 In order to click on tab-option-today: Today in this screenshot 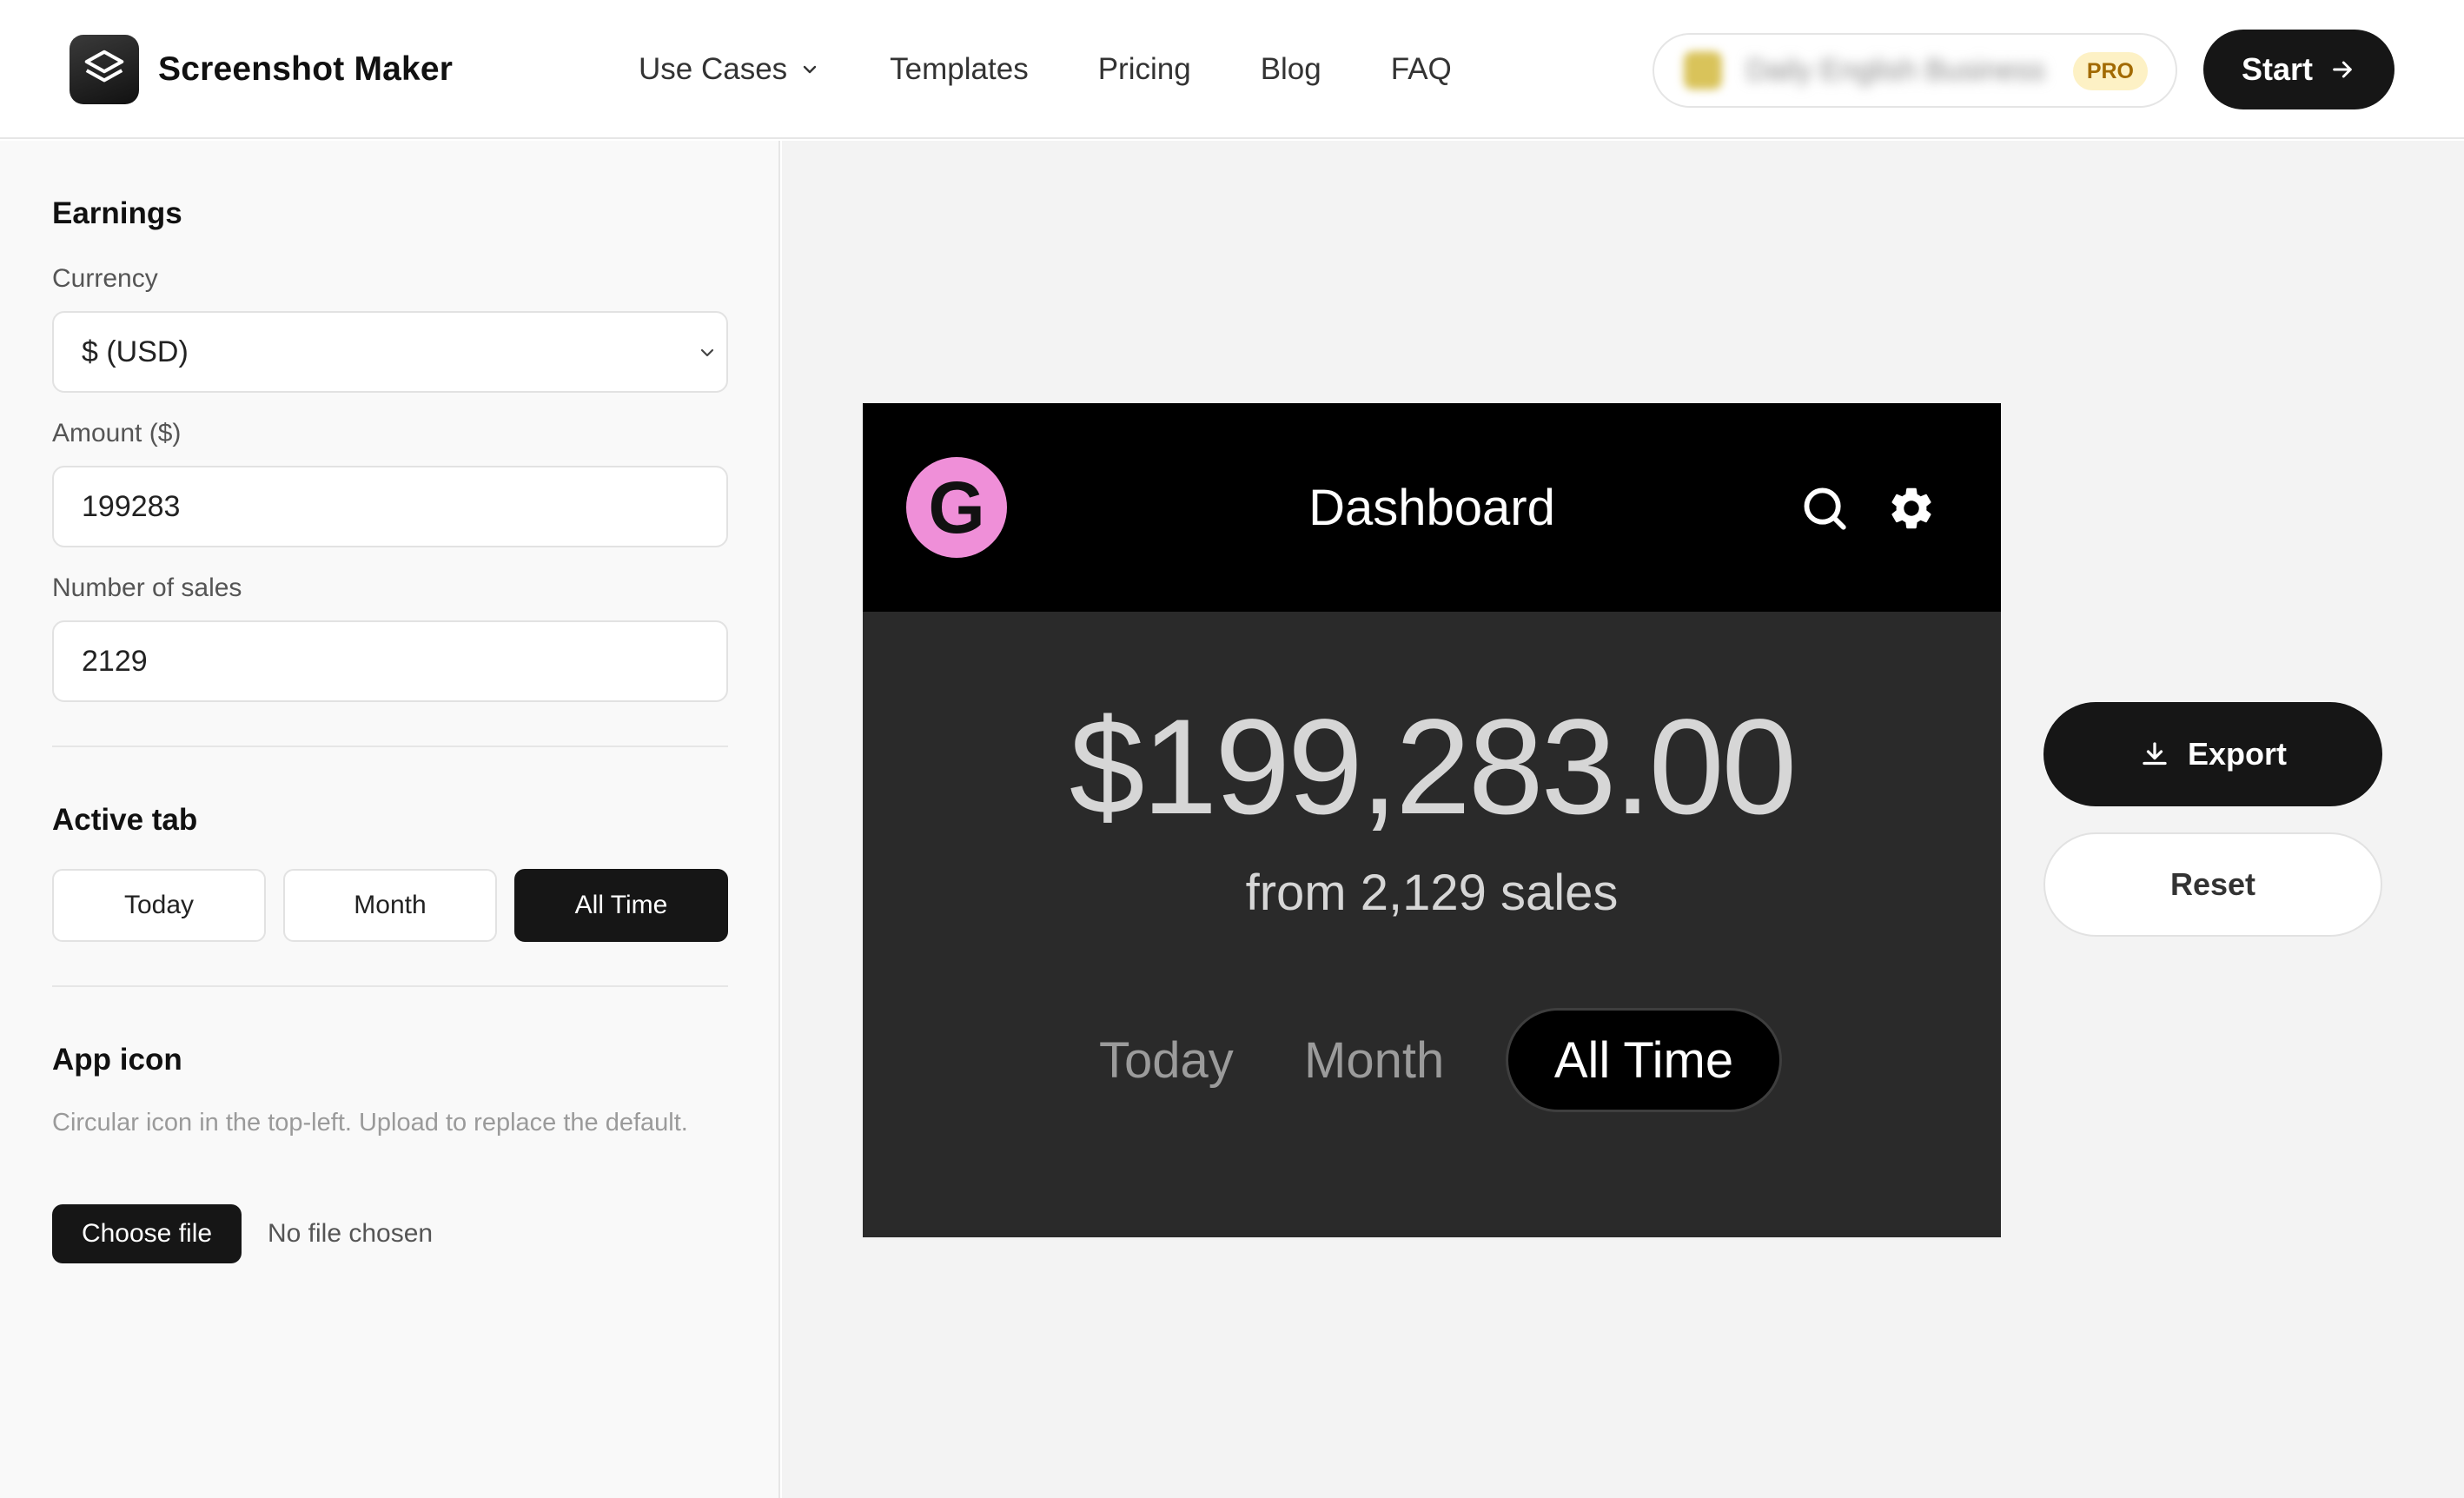, I will do `click(159, 905)`.